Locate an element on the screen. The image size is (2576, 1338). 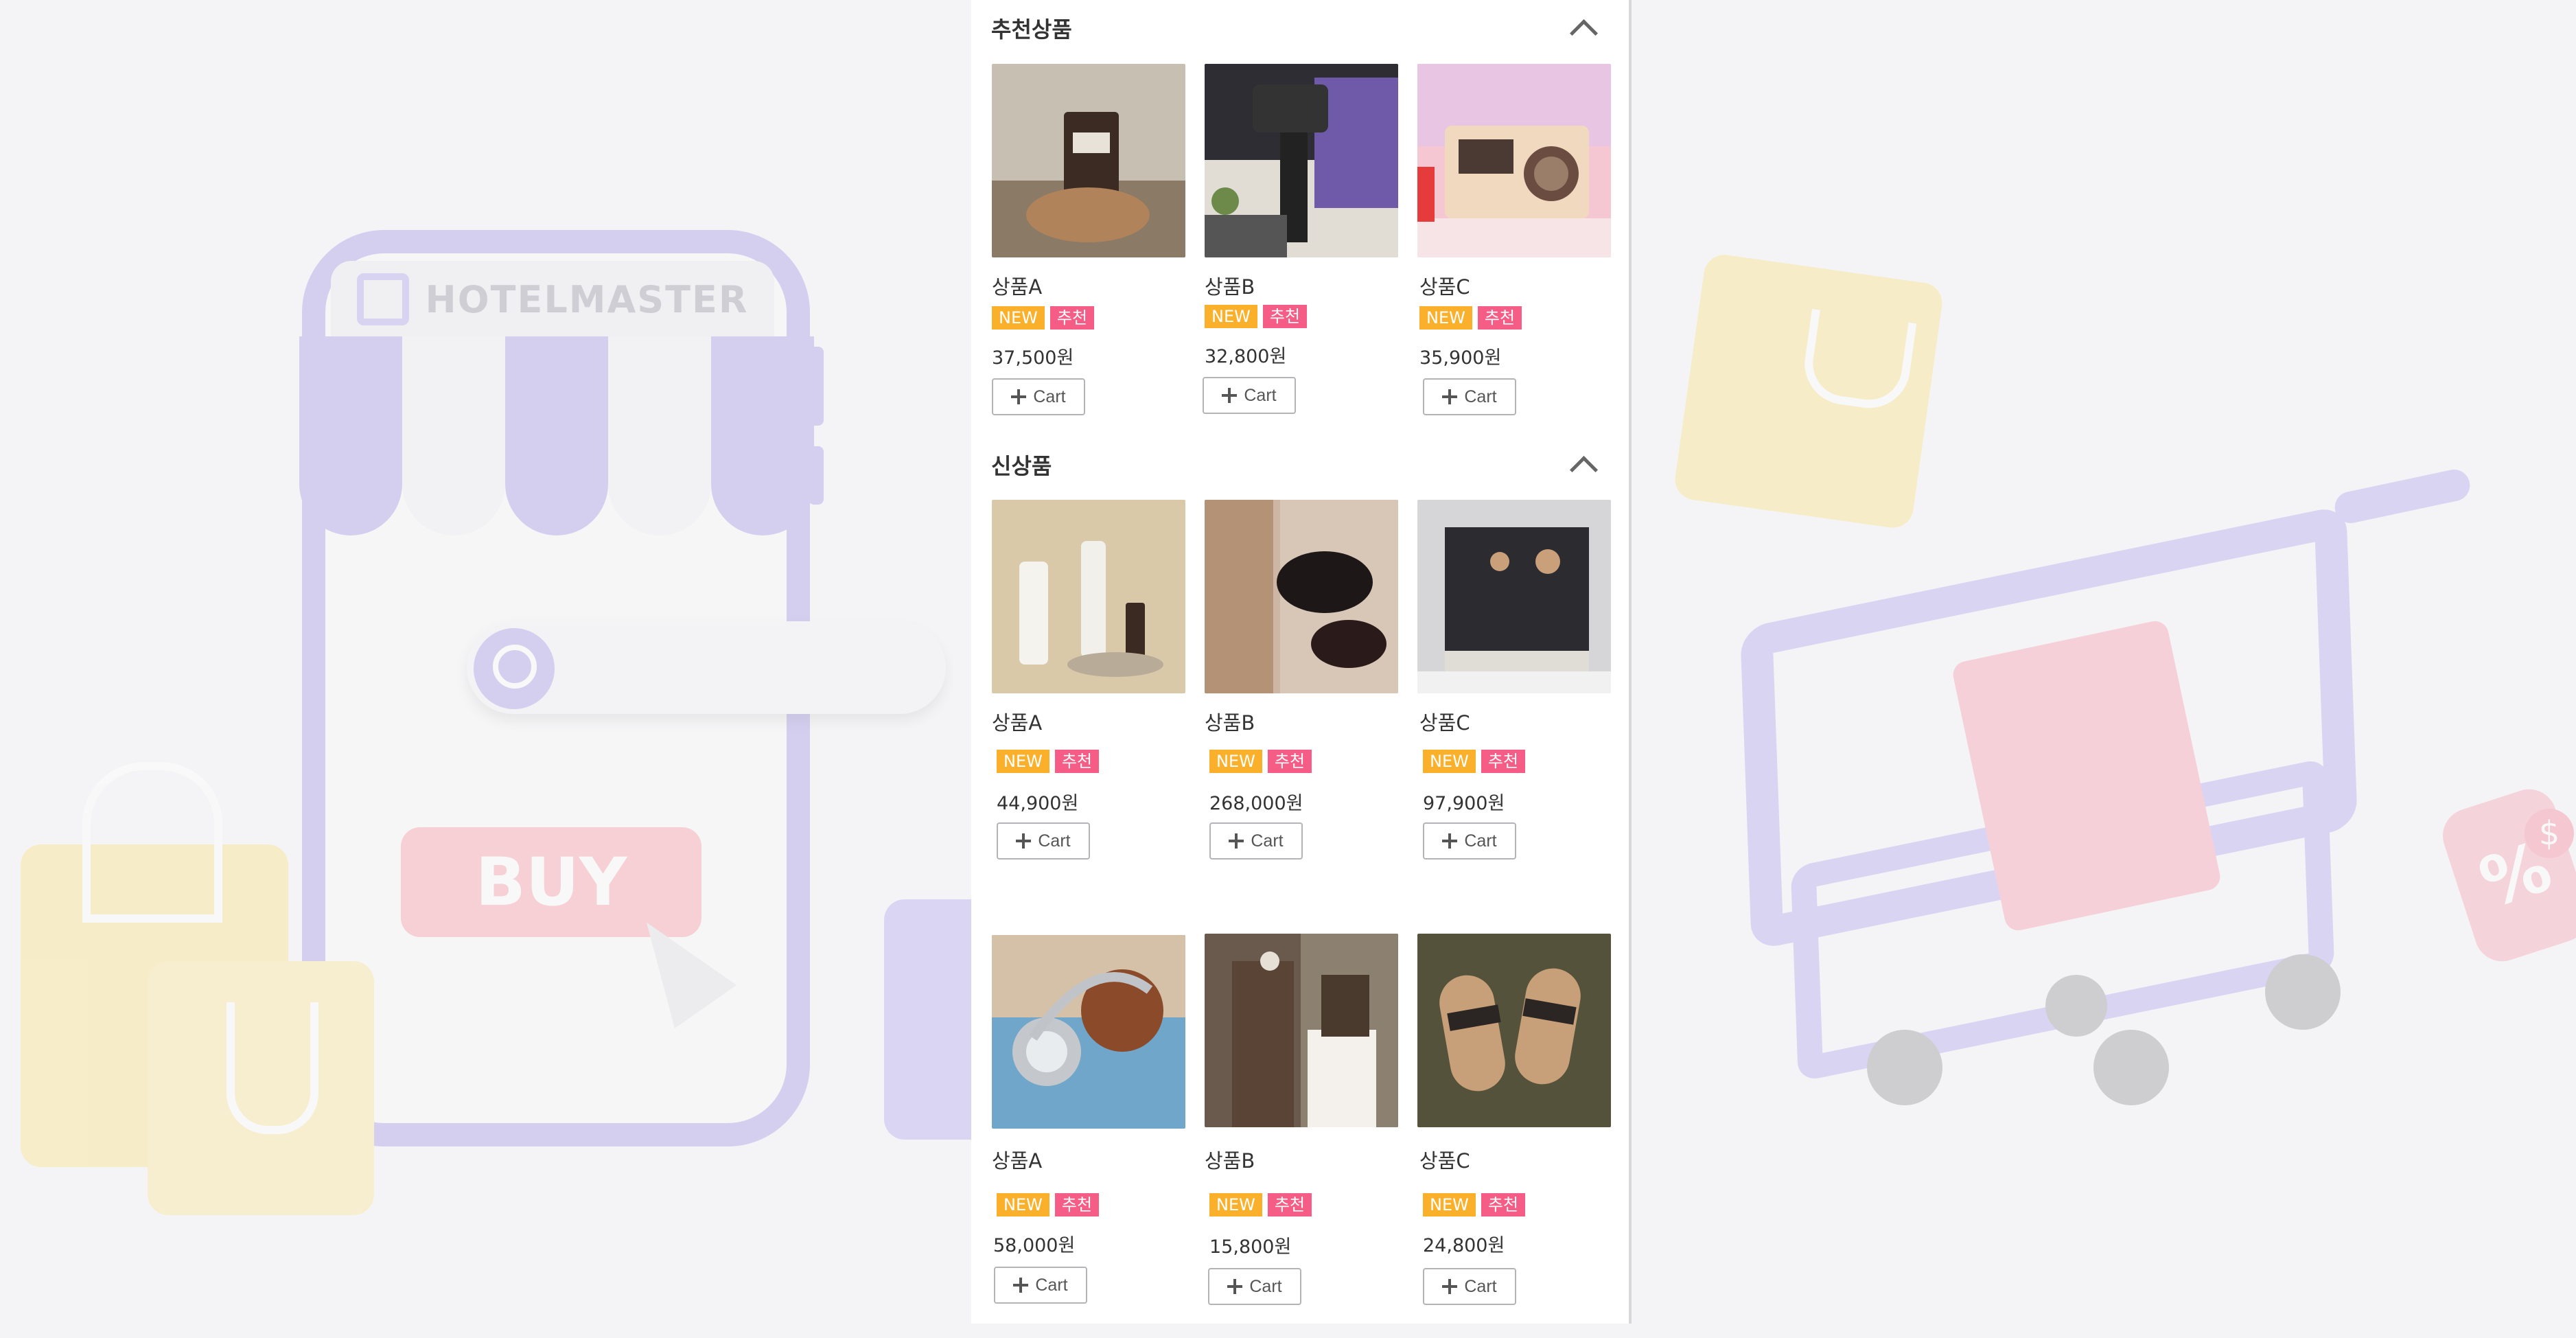
product-image-camera-gimbal is located at coordinates (1301, 160).